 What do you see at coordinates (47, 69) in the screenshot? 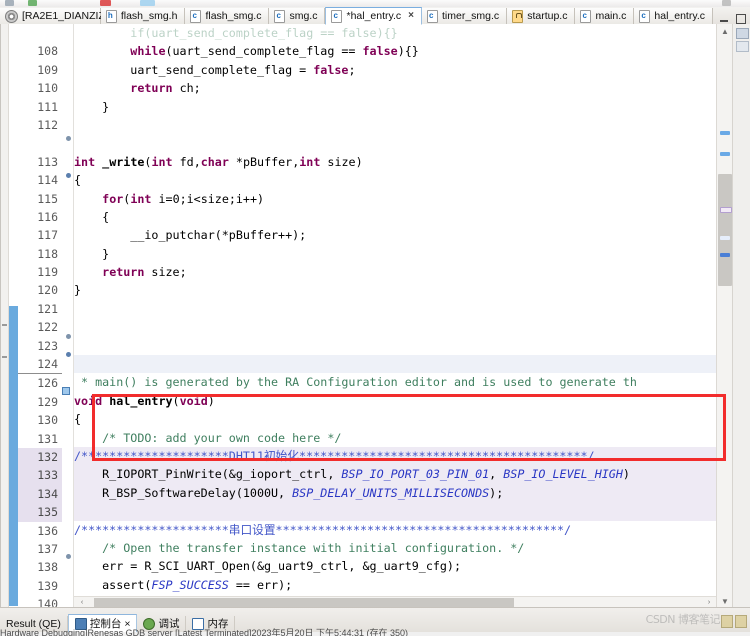
I see `line-number: 109` at bounding box center [47, 69].